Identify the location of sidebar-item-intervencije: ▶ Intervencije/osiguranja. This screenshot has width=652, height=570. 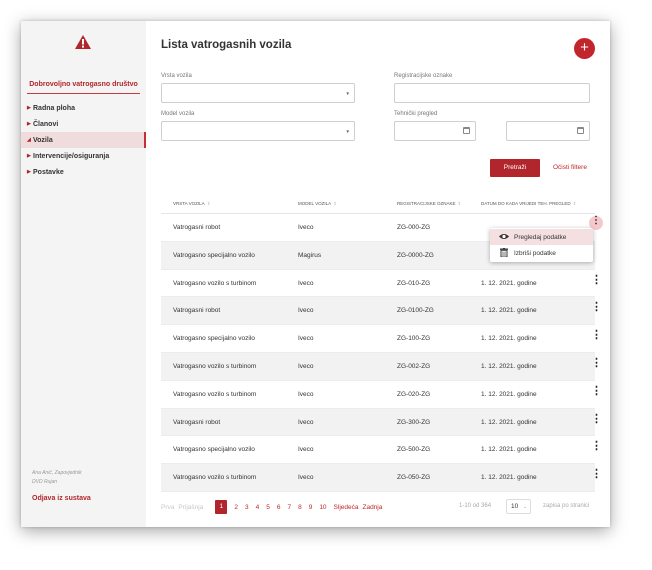
(83, 156).